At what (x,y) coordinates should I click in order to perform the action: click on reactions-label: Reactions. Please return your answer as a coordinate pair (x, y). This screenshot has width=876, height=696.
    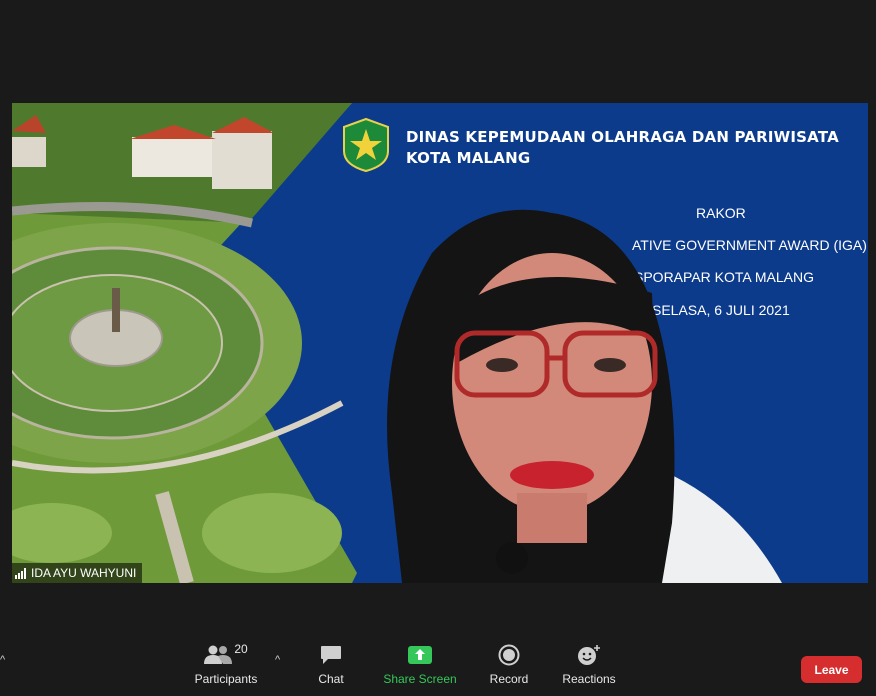
    Looking at the image, I should click on (589, 679).